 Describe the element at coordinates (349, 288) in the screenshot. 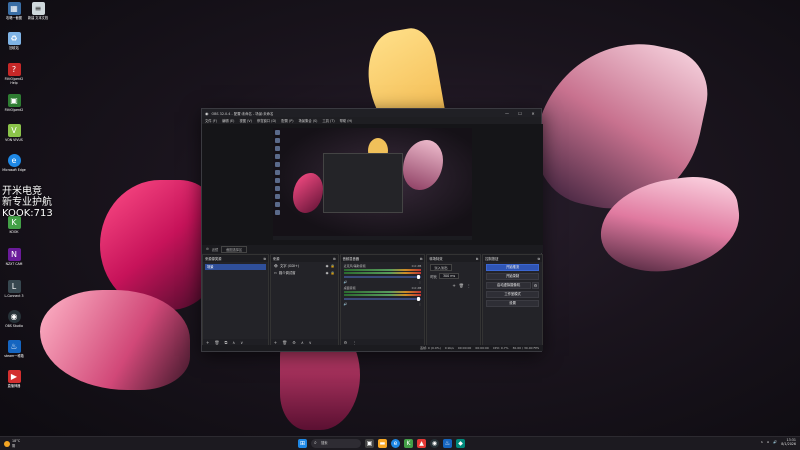

I see `channel-name: 桌面音频` at that location.